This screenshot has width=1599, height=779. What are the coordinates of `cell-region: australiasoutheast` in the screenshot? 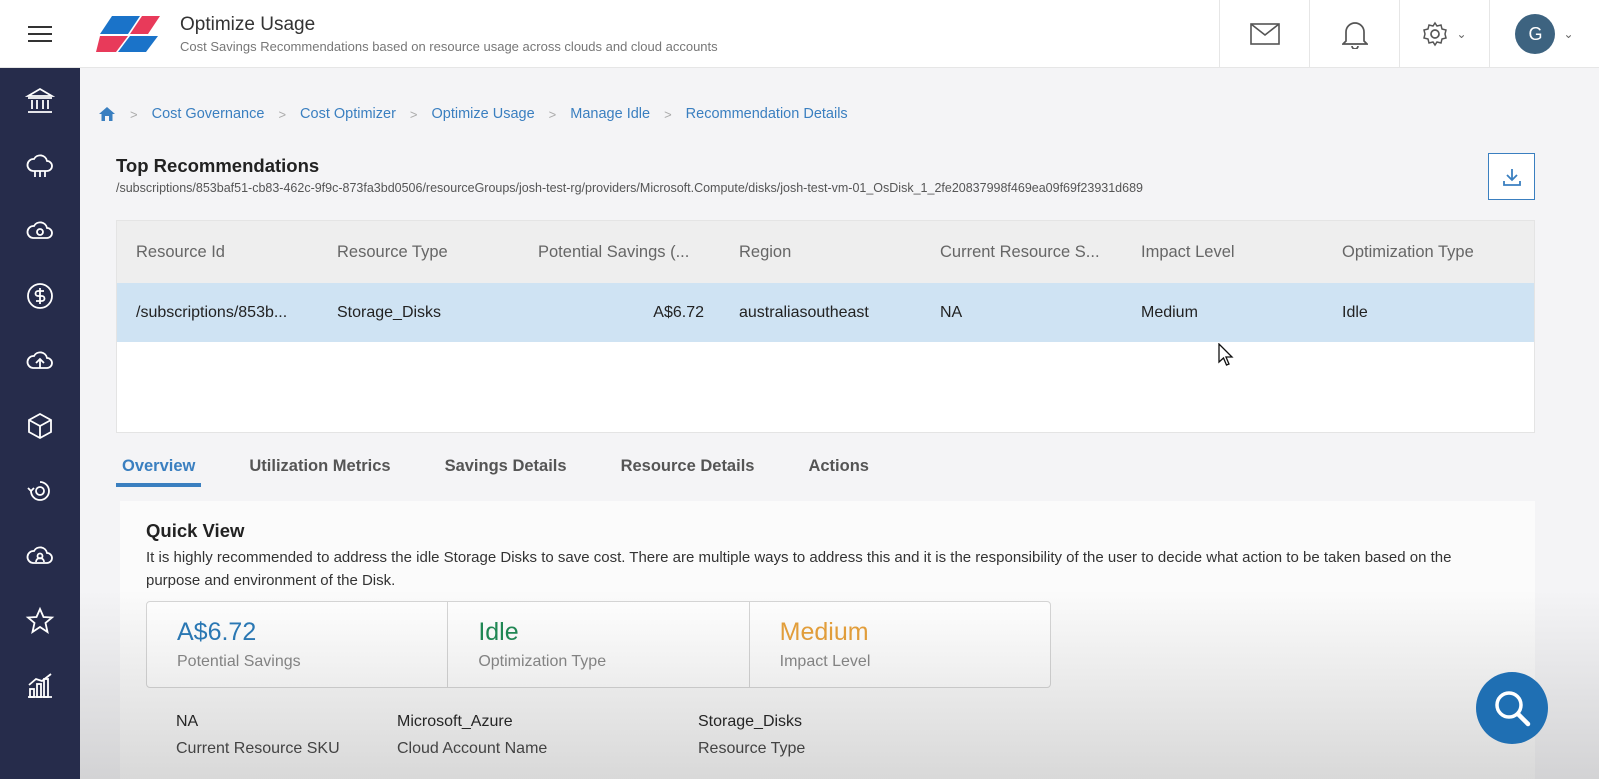 It's located at (804, 312).